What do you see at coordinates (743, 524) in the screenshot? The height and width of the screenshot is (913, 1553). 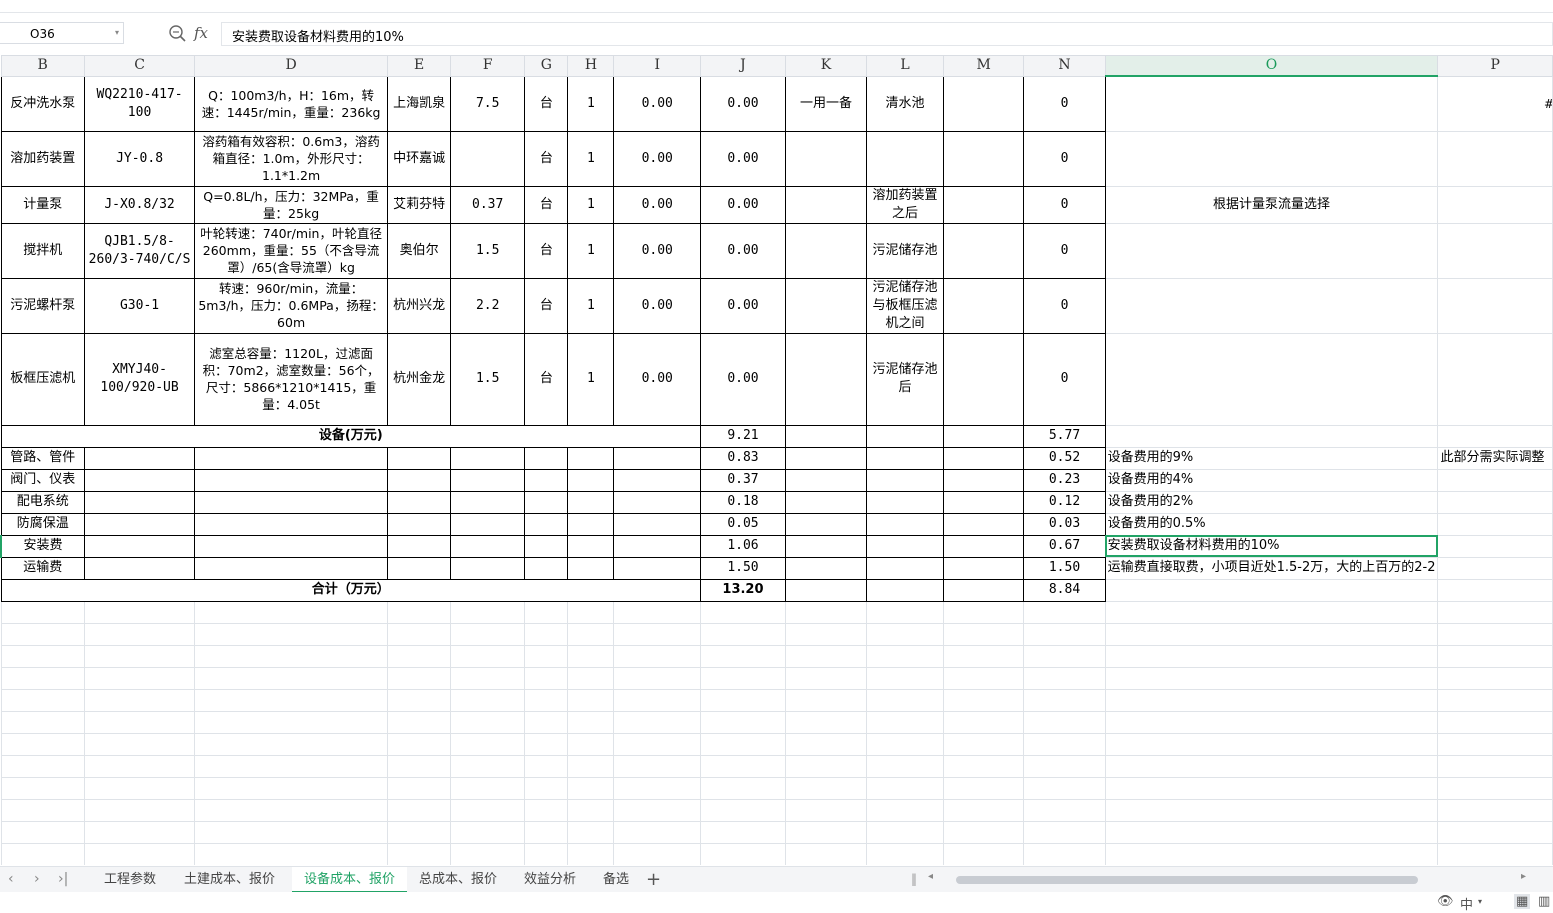 I see `cell-j: 0.05` at bounding box center [743, 524].